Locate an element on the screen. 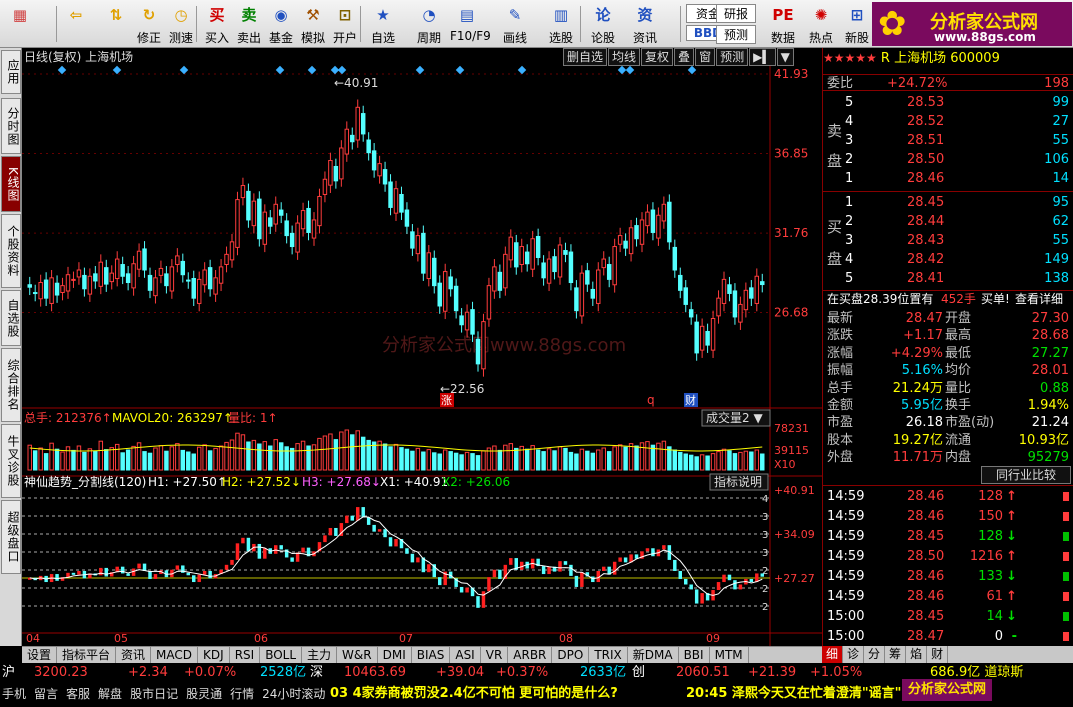 The height and width of the screenshot is (707, 1073). quote-tab-3: 筹 is located at coordinates (896, 654).